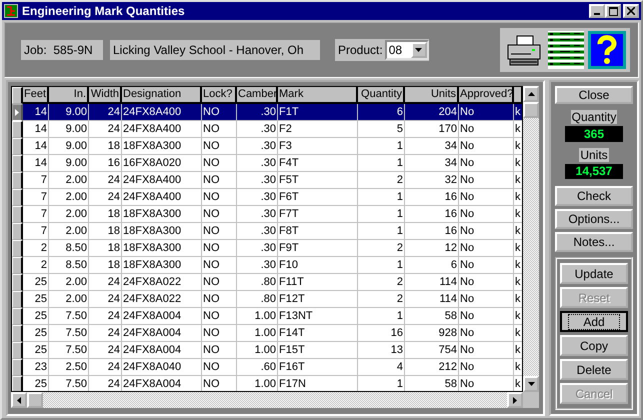  Describe the element at coordinates (531, 400) in the screenshot. I see `scrollbar-corner` at that location.